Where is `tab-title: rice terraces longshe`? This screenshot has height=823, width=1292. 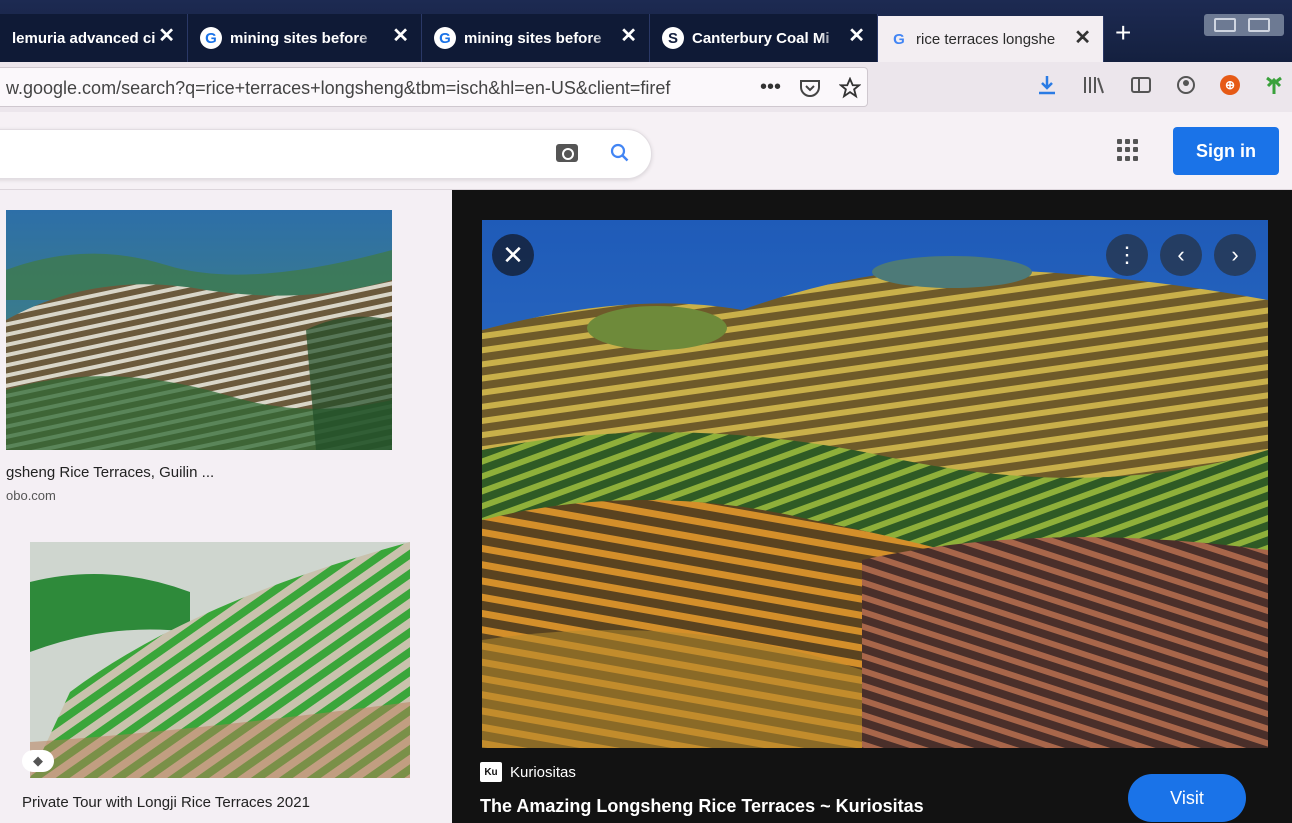 tab-title: rice terraces longshe is located at coordinates (986, 39).